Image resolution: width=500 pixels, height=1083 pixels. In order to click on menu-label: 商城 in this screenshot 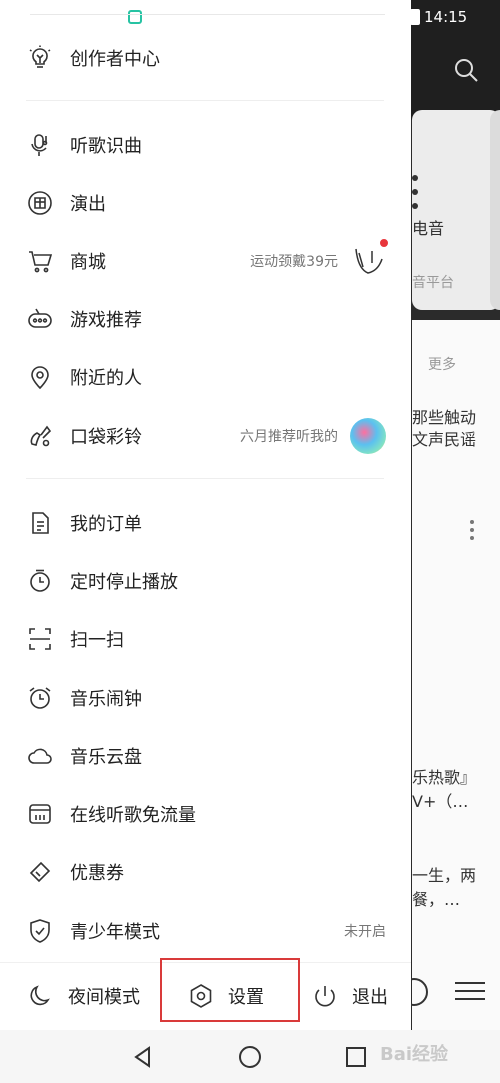, I will do `click(88, 262)`.